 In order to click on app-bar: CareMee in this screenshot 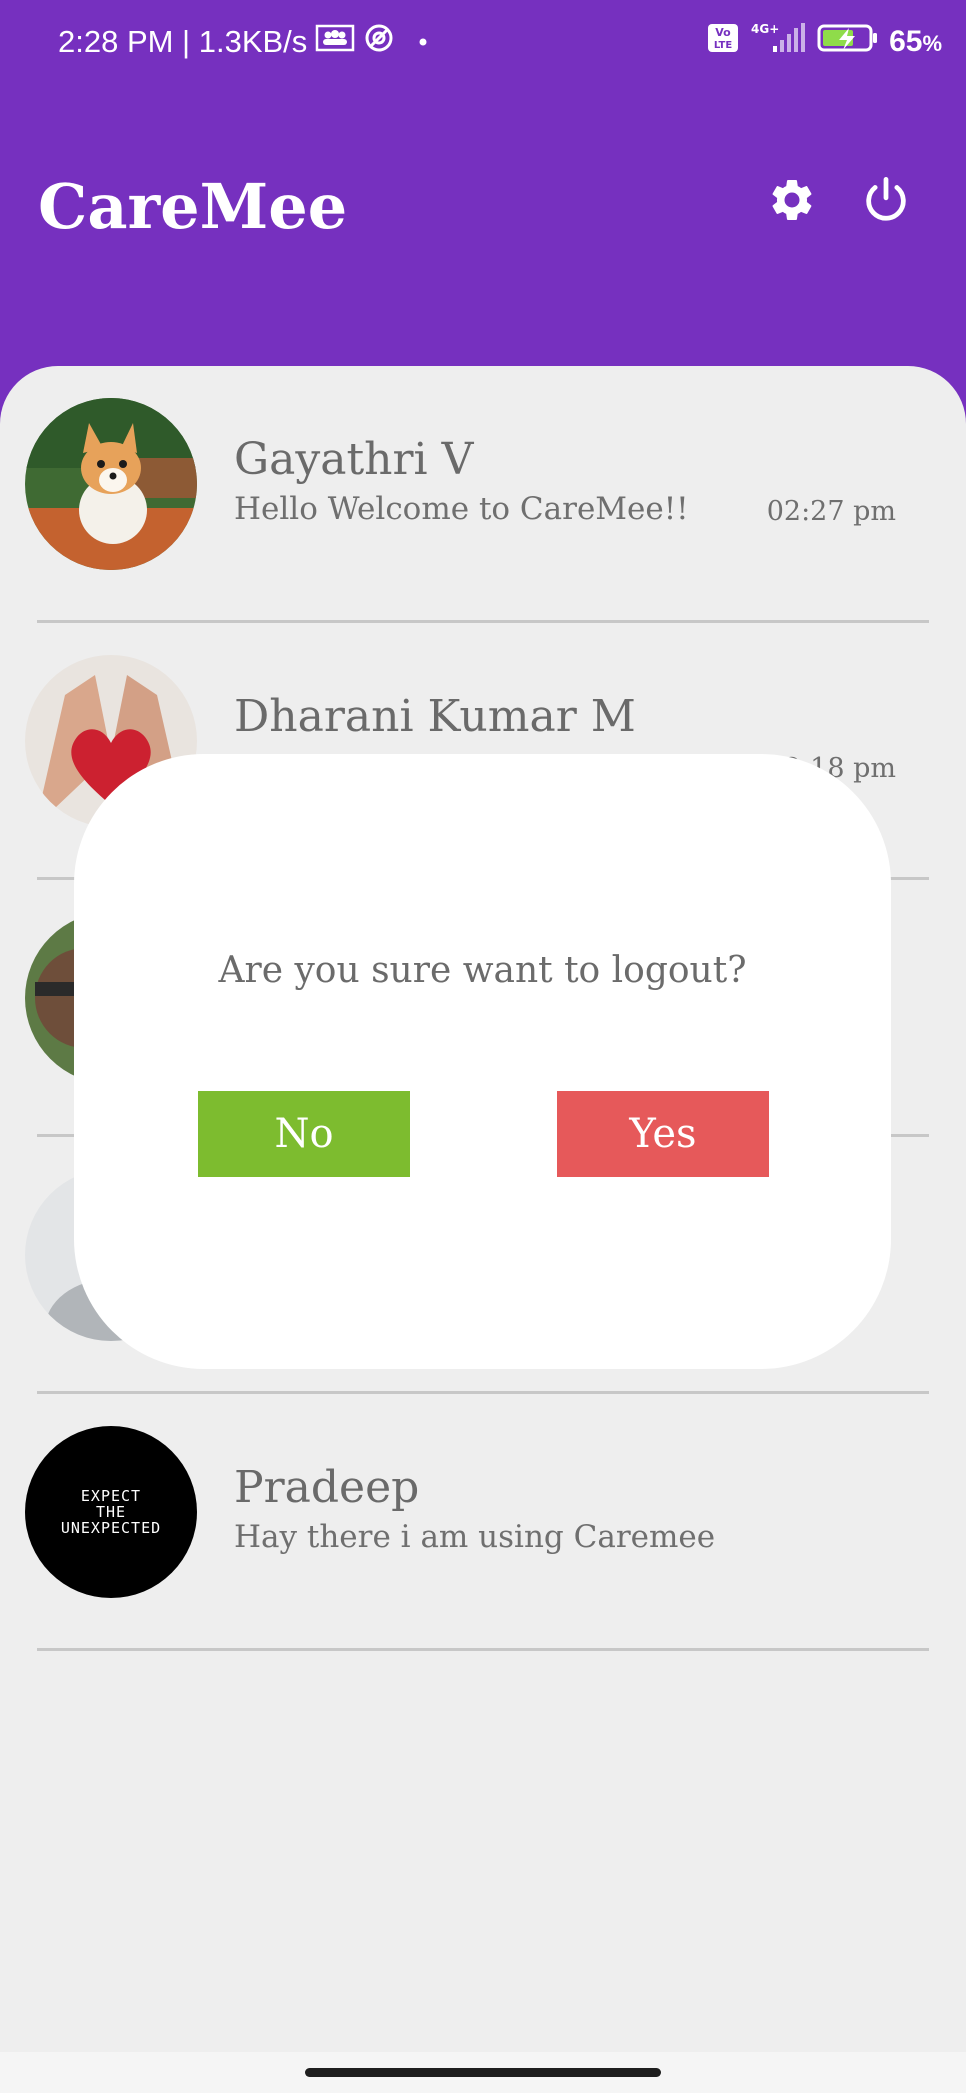, I will do `click(483, 225)`.